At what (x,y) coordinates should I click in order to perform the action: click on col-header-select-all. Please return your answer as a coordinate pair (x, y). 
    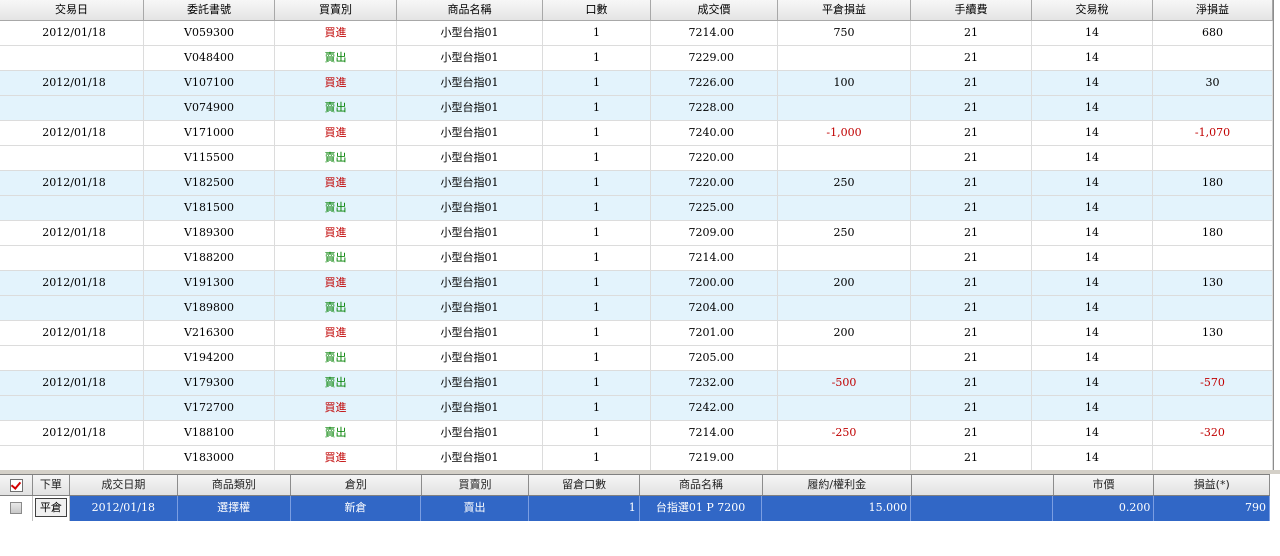
    Looking at the image, I should click on (17, 485).